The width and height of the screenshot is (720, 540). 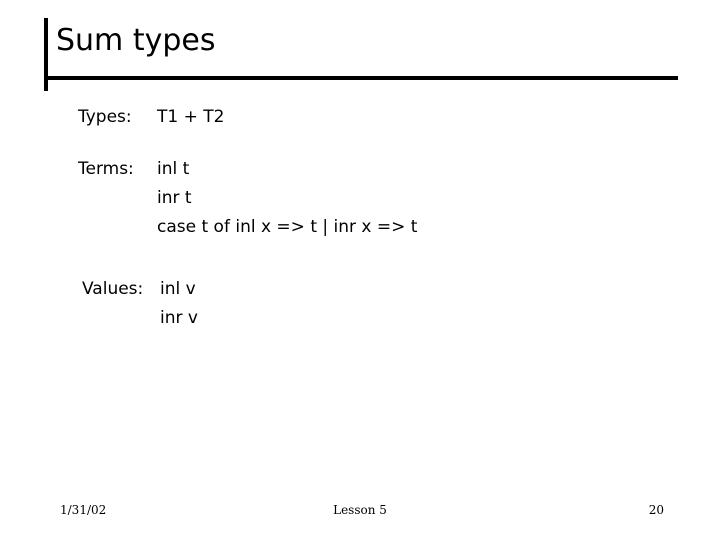 I want to click on value-types: T1 + T2, so click(x=191, y=117).